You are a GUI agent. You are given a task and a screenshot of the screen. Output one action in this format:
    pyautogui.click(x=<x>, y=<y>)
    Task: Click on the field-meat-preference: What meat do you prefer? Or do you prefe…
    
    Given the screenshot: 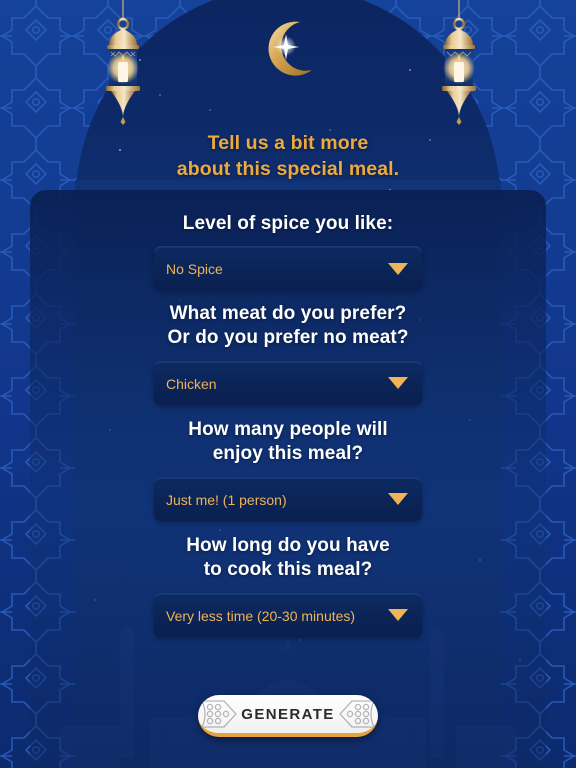 What is the action you would take?
    pyautogui.click(x=288, y=353)
    